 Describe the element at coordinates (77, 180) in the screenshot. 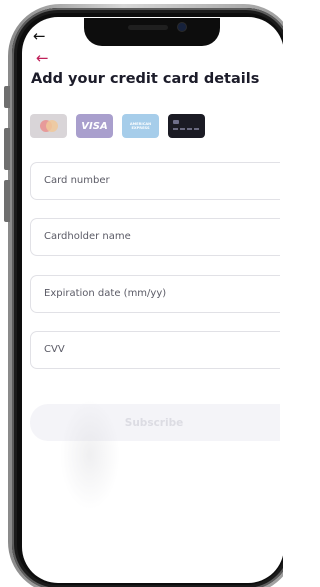

I see `card-number-placeholder: Card number` at that location.